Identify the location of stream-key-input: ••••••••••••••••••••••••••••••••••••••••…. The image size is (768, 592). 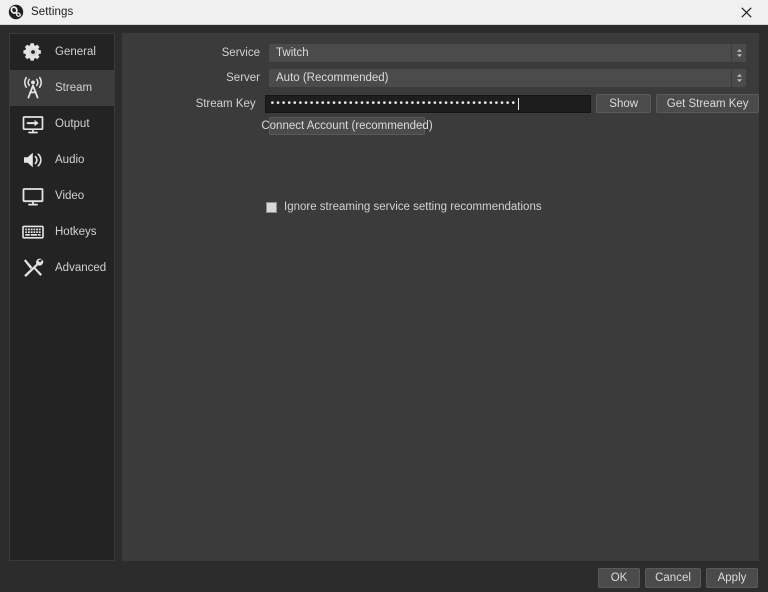
(428, 103).